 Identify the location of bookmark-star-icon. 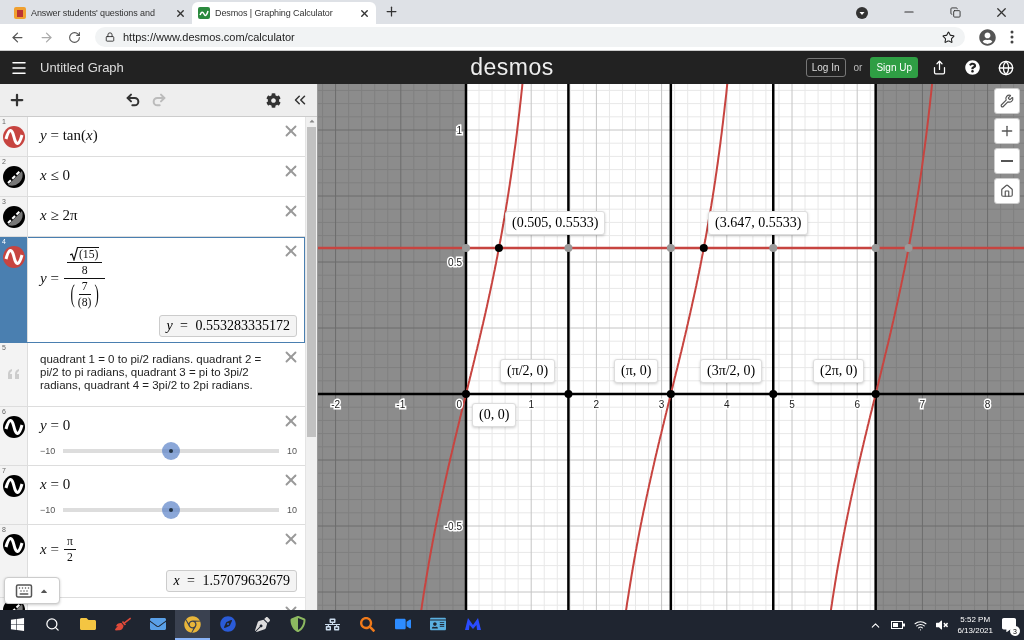
(948, 37).